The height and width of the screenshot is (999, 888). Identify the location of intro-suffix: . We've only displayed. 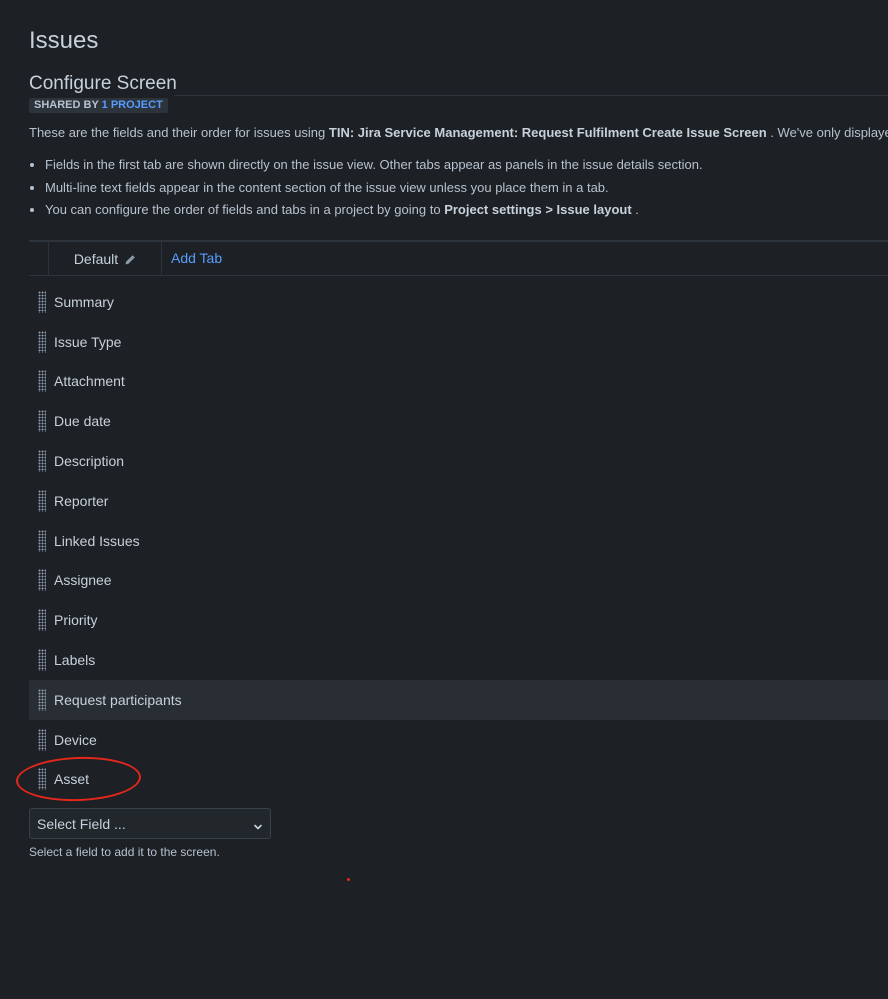
(827, 132).